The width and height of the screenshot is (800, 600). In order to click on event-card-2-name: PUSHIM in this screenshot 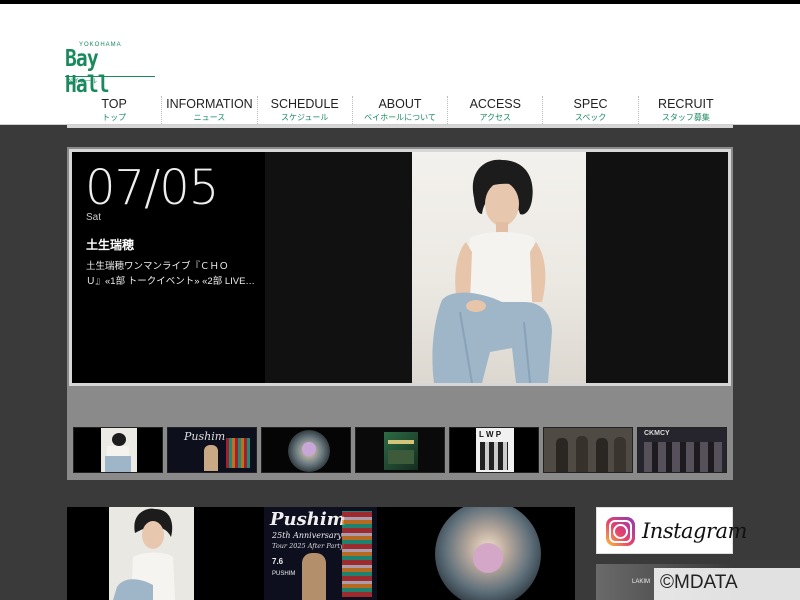, I will do `click(284, 574)`.